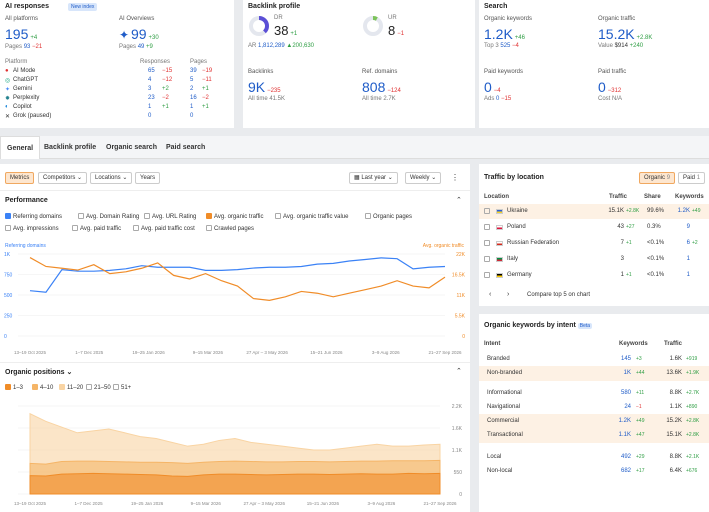  What do you see at coordinates (626, 471) in the screenshot?
I see `keywords-value: 682` at bounding box center [626, 471].